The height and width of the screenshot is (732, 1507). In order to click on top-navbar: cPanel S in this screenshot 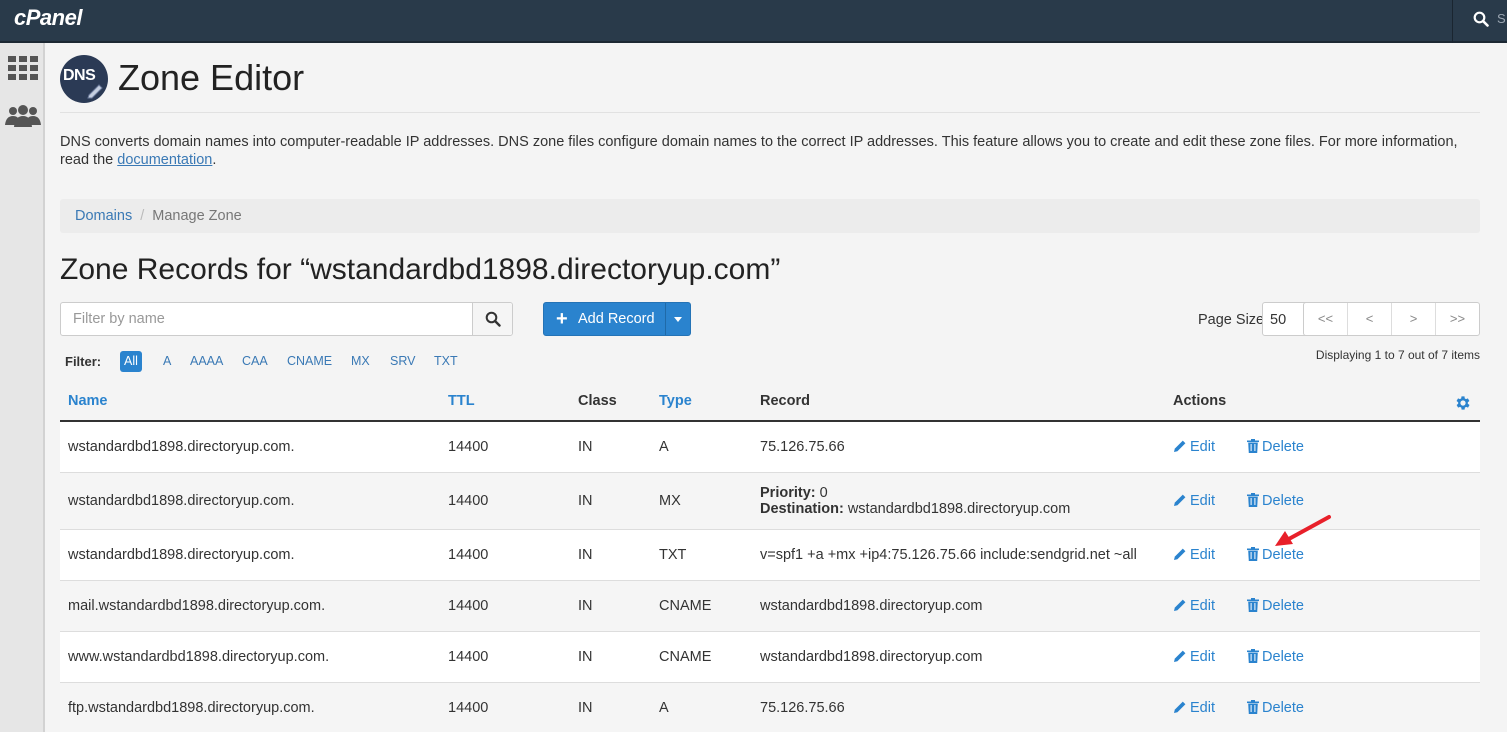, I will do `click(753, 21)`.